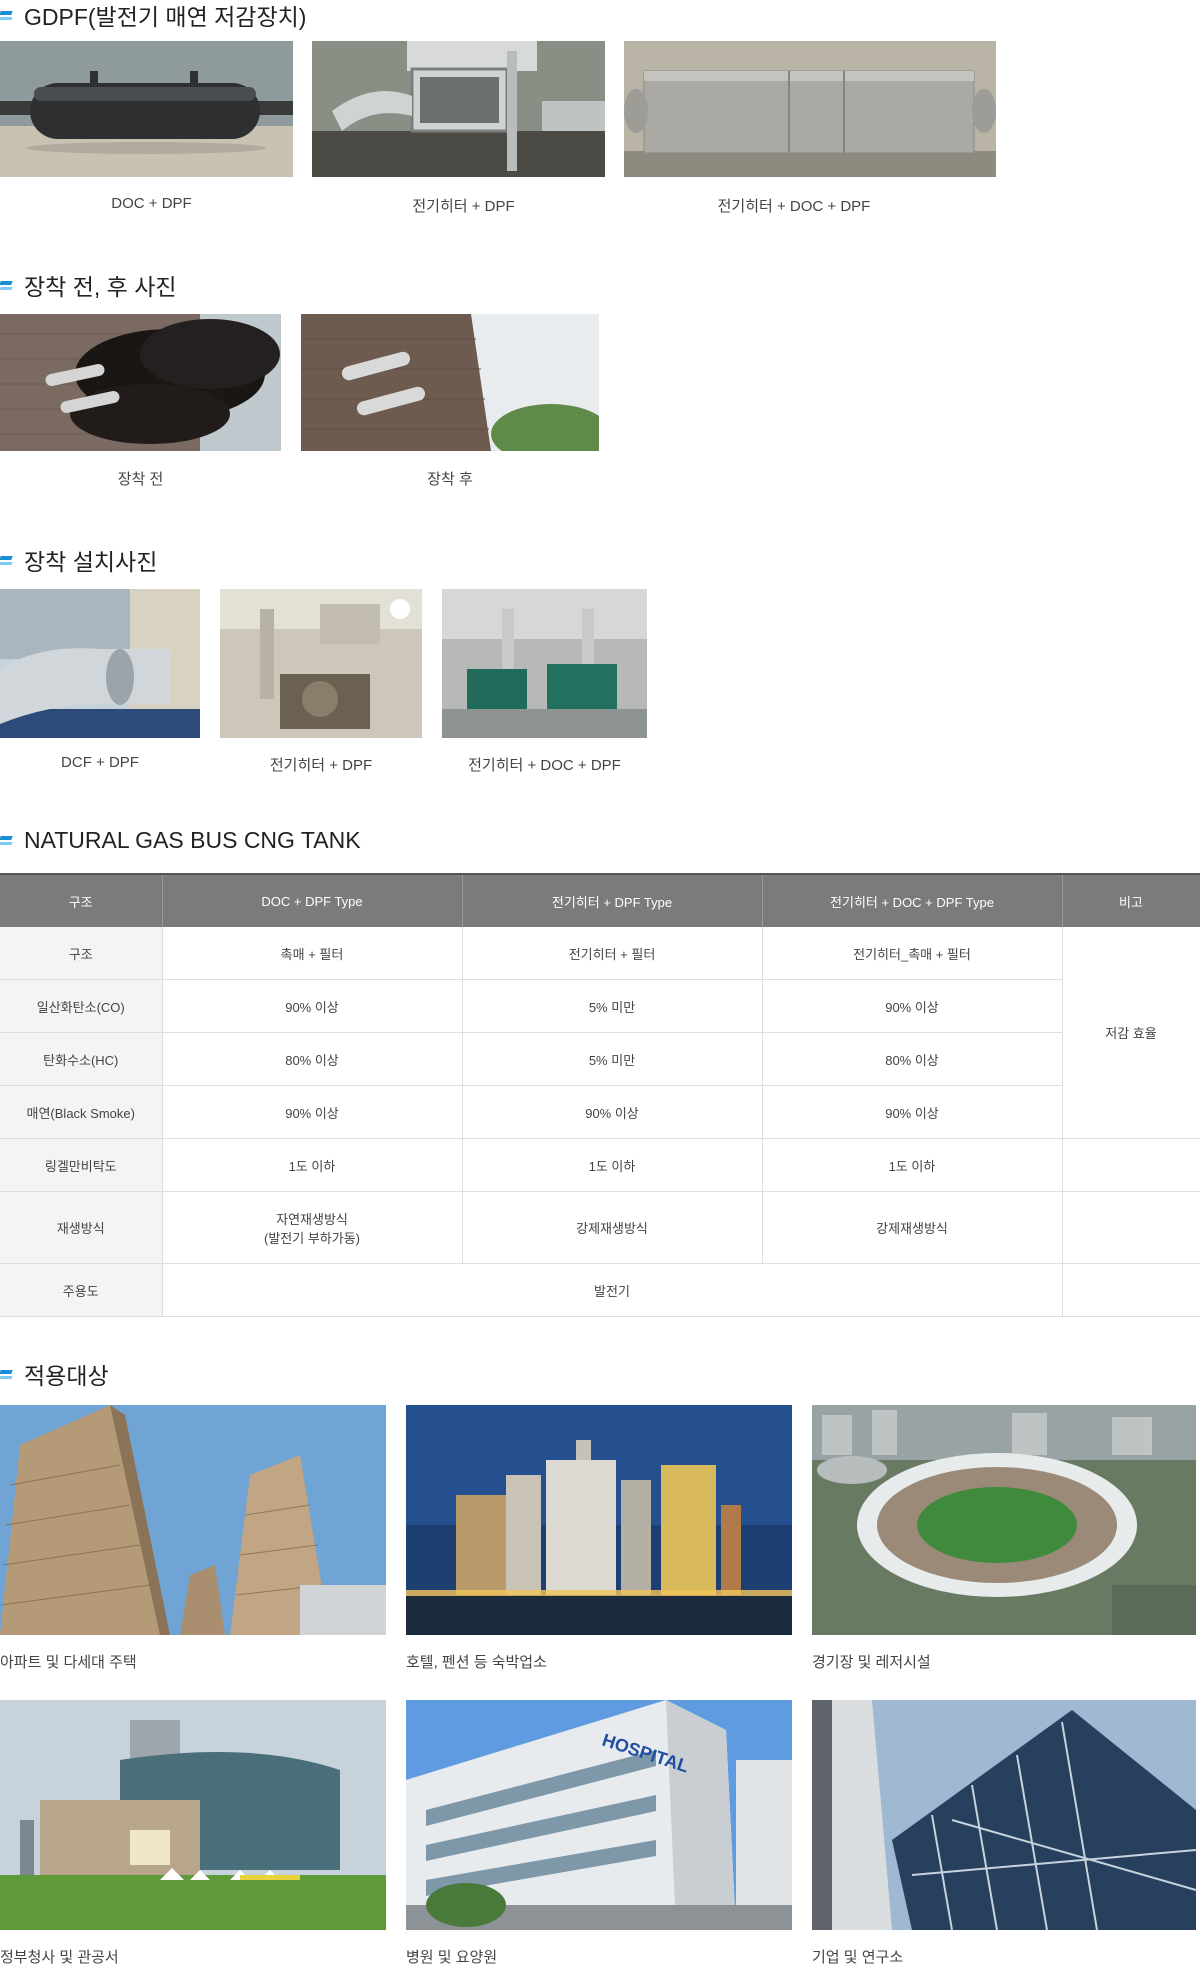 The image size is (1200, 1967). I want to click on heater-dpf-frame-photo, so click(458, 109).